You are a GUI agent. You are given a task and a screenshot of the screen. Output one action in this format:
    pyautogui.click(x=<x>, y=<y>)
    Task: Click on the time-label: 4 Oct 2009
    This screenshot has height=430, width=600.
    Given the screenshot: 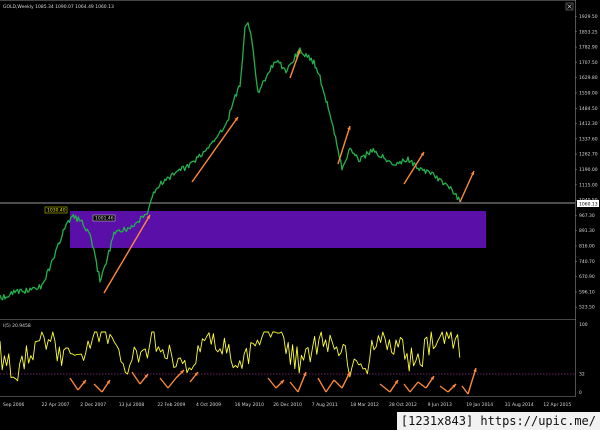 What is the action you would take?
    pyautogui.click(x=208, y=405)
    